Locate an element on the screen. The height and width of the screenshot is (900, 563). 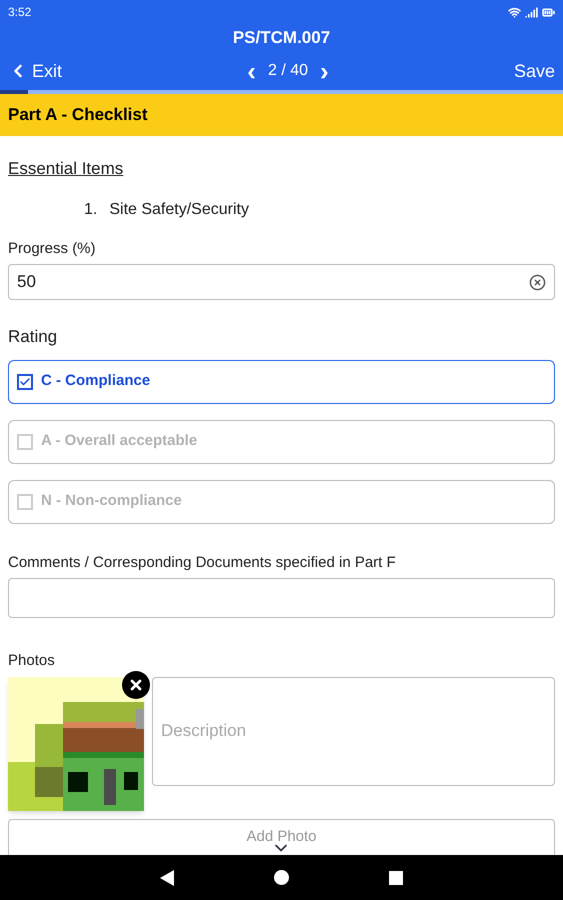
back-icon is located at coordinates (167, 878).